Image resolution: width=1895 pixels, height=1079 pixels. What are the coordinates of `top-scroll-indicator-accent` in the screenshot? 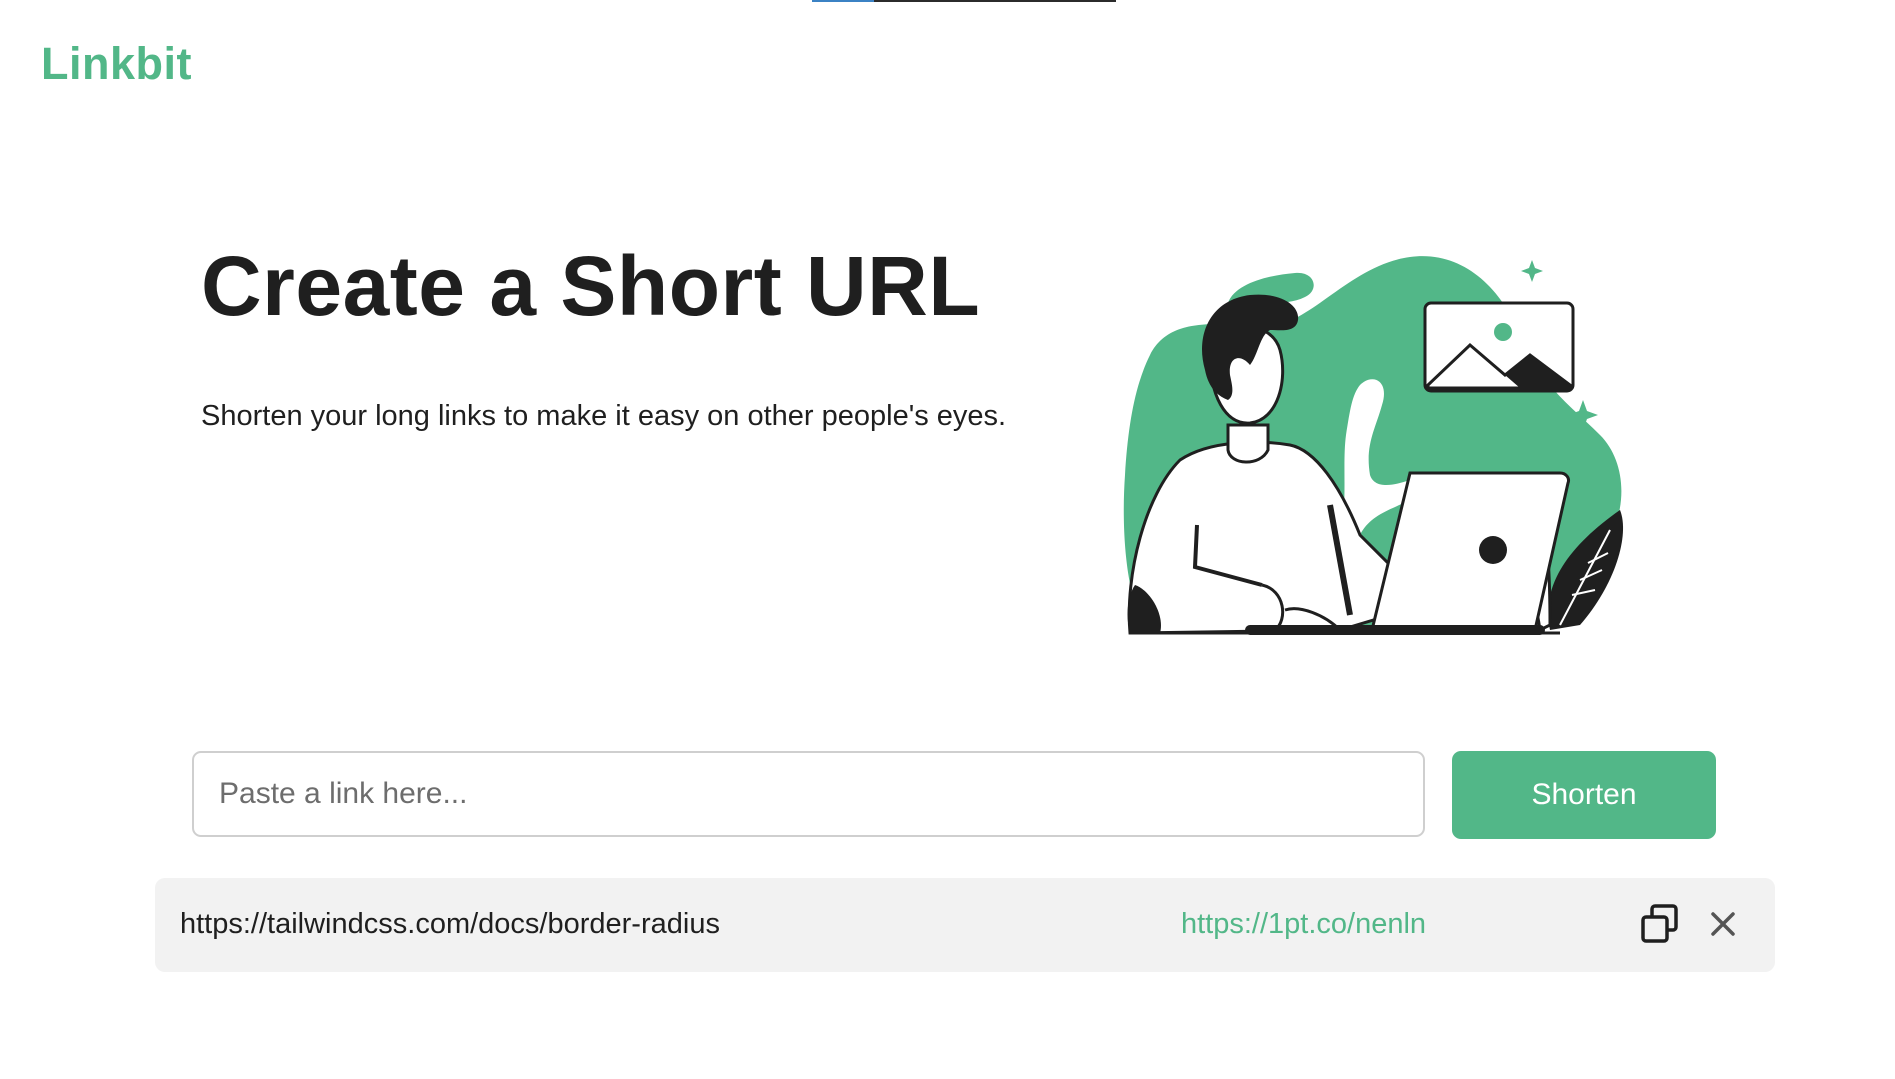 It's located at (843, 1).